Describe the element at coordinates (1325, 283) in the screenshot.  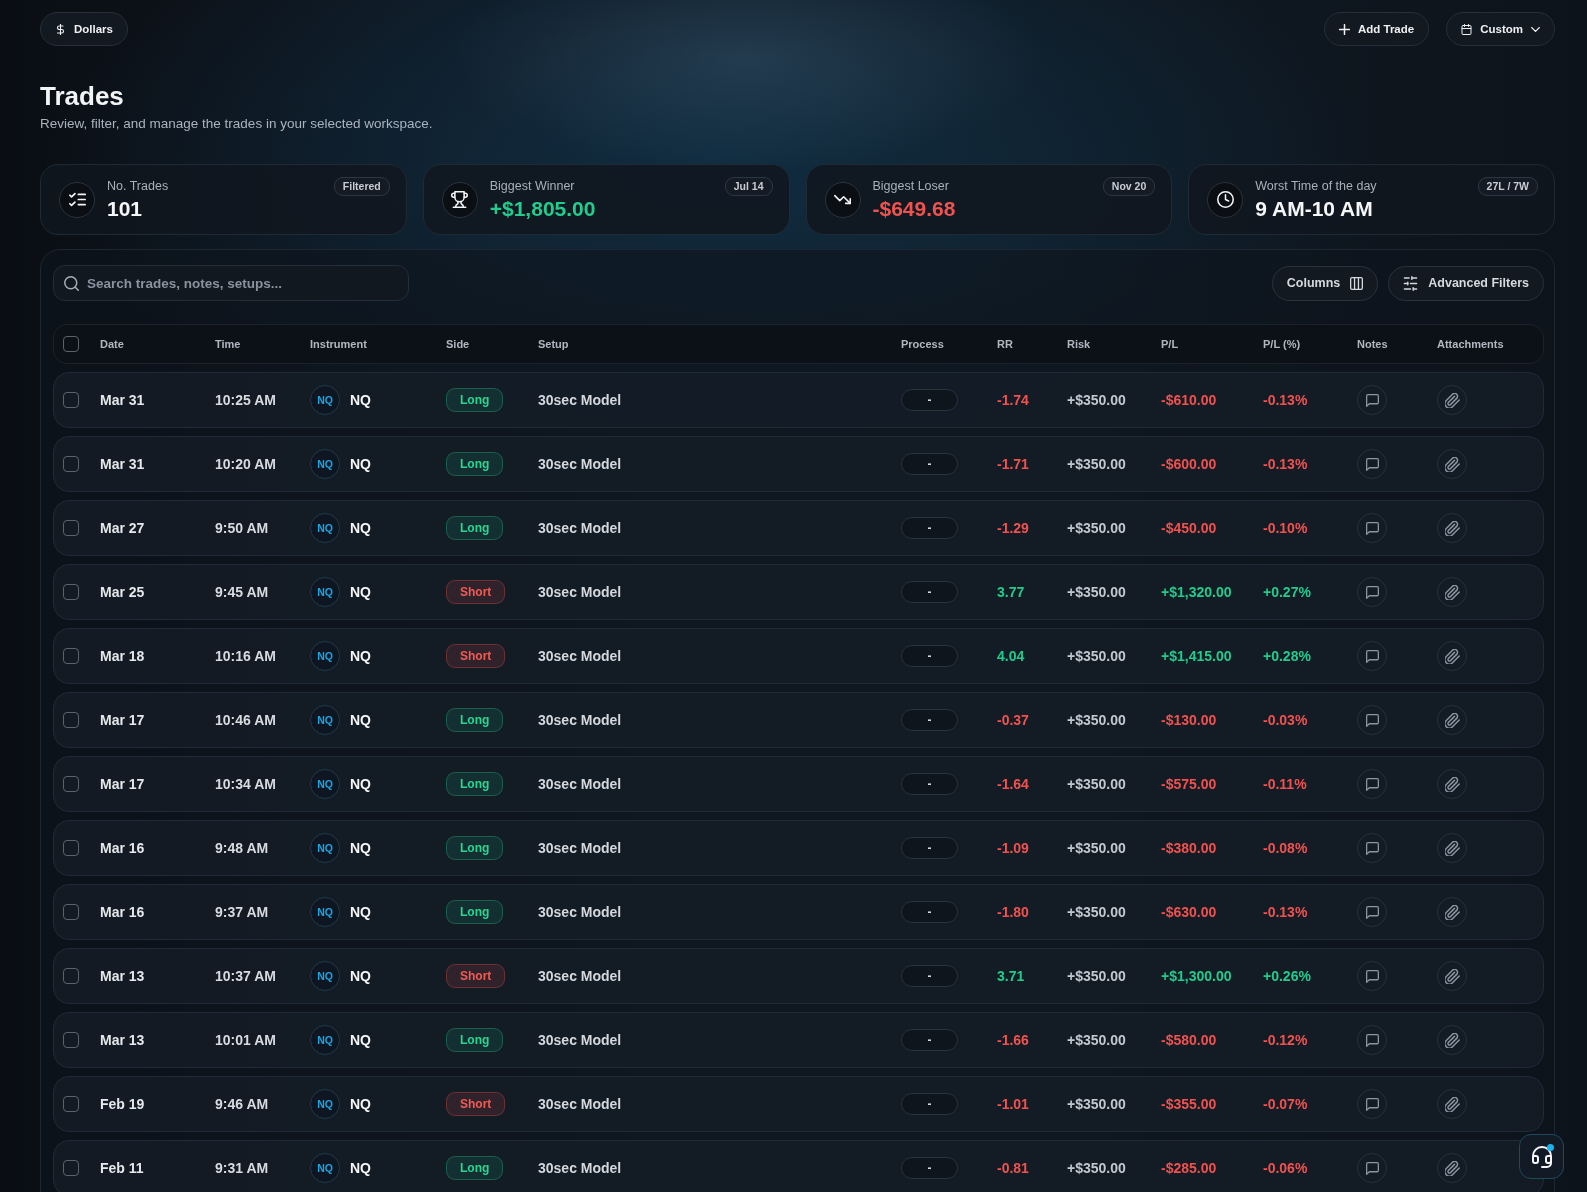
I see `columns-button: Columns` at that location.